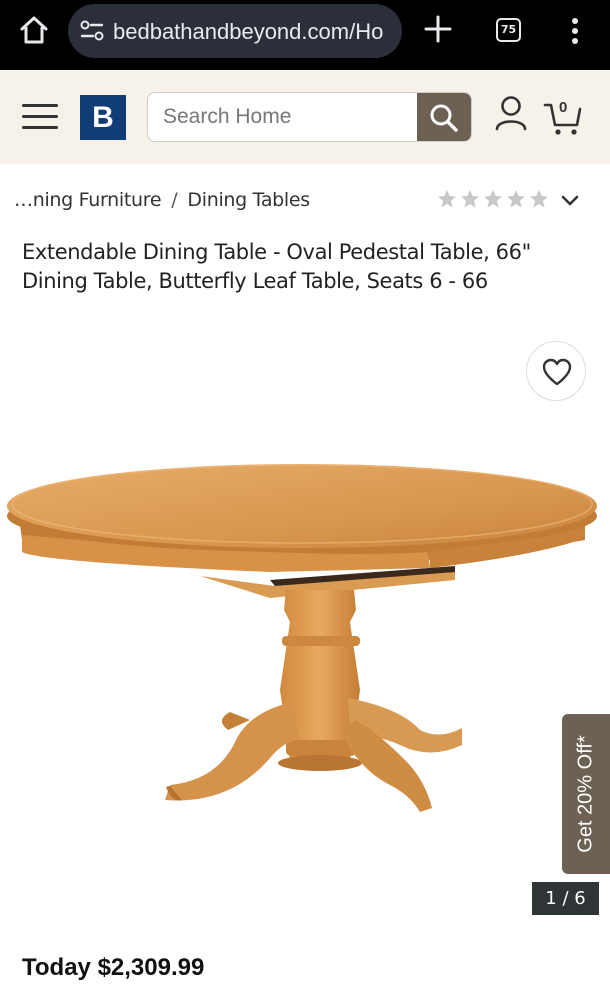  I want to click on search-icon, so click(444, 118).